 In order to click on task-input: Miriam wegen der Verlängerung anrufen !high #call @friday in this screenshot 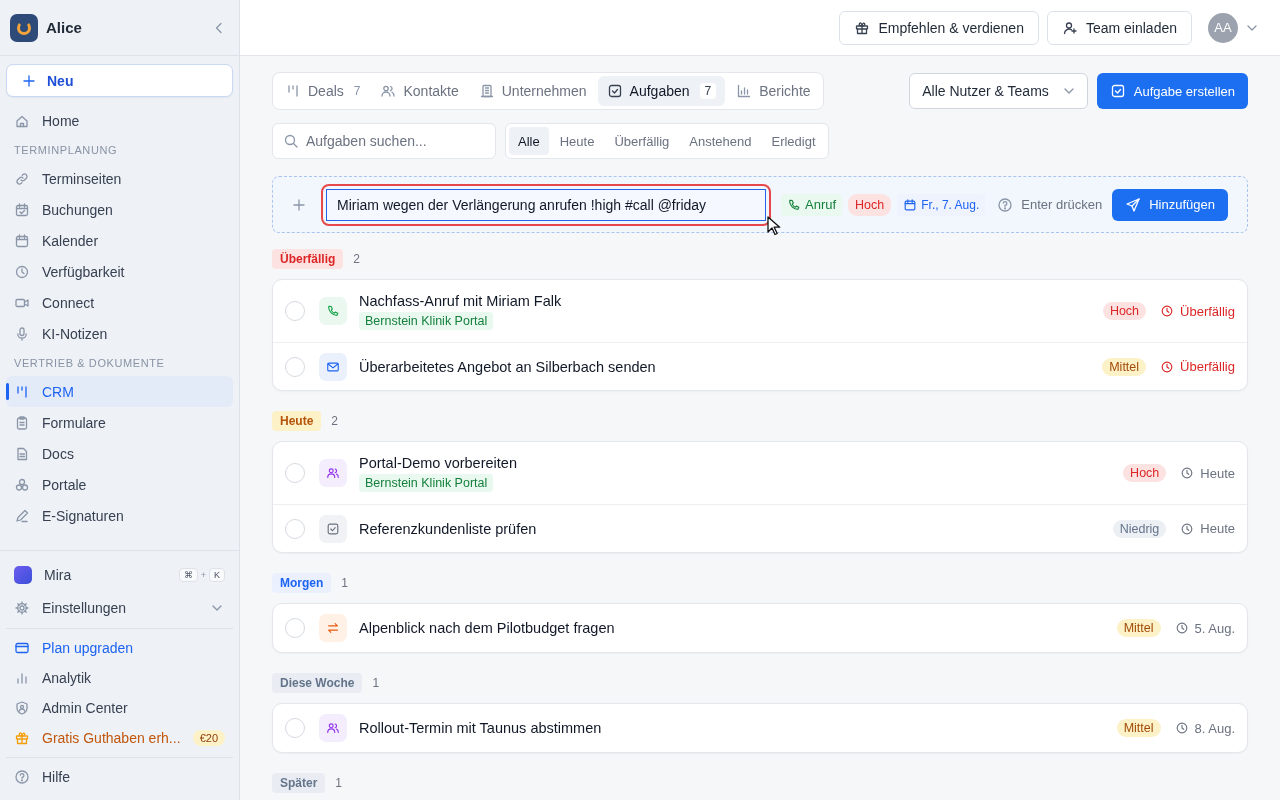, I will do `click(546, 204)`.